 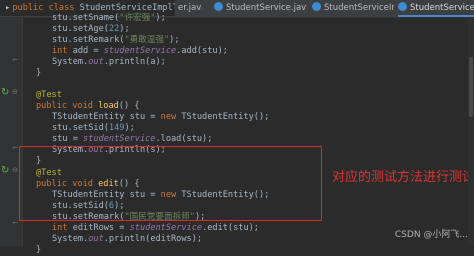 I want to click on tab-student-service: StudentService.java×, so click(x=260, y=8).